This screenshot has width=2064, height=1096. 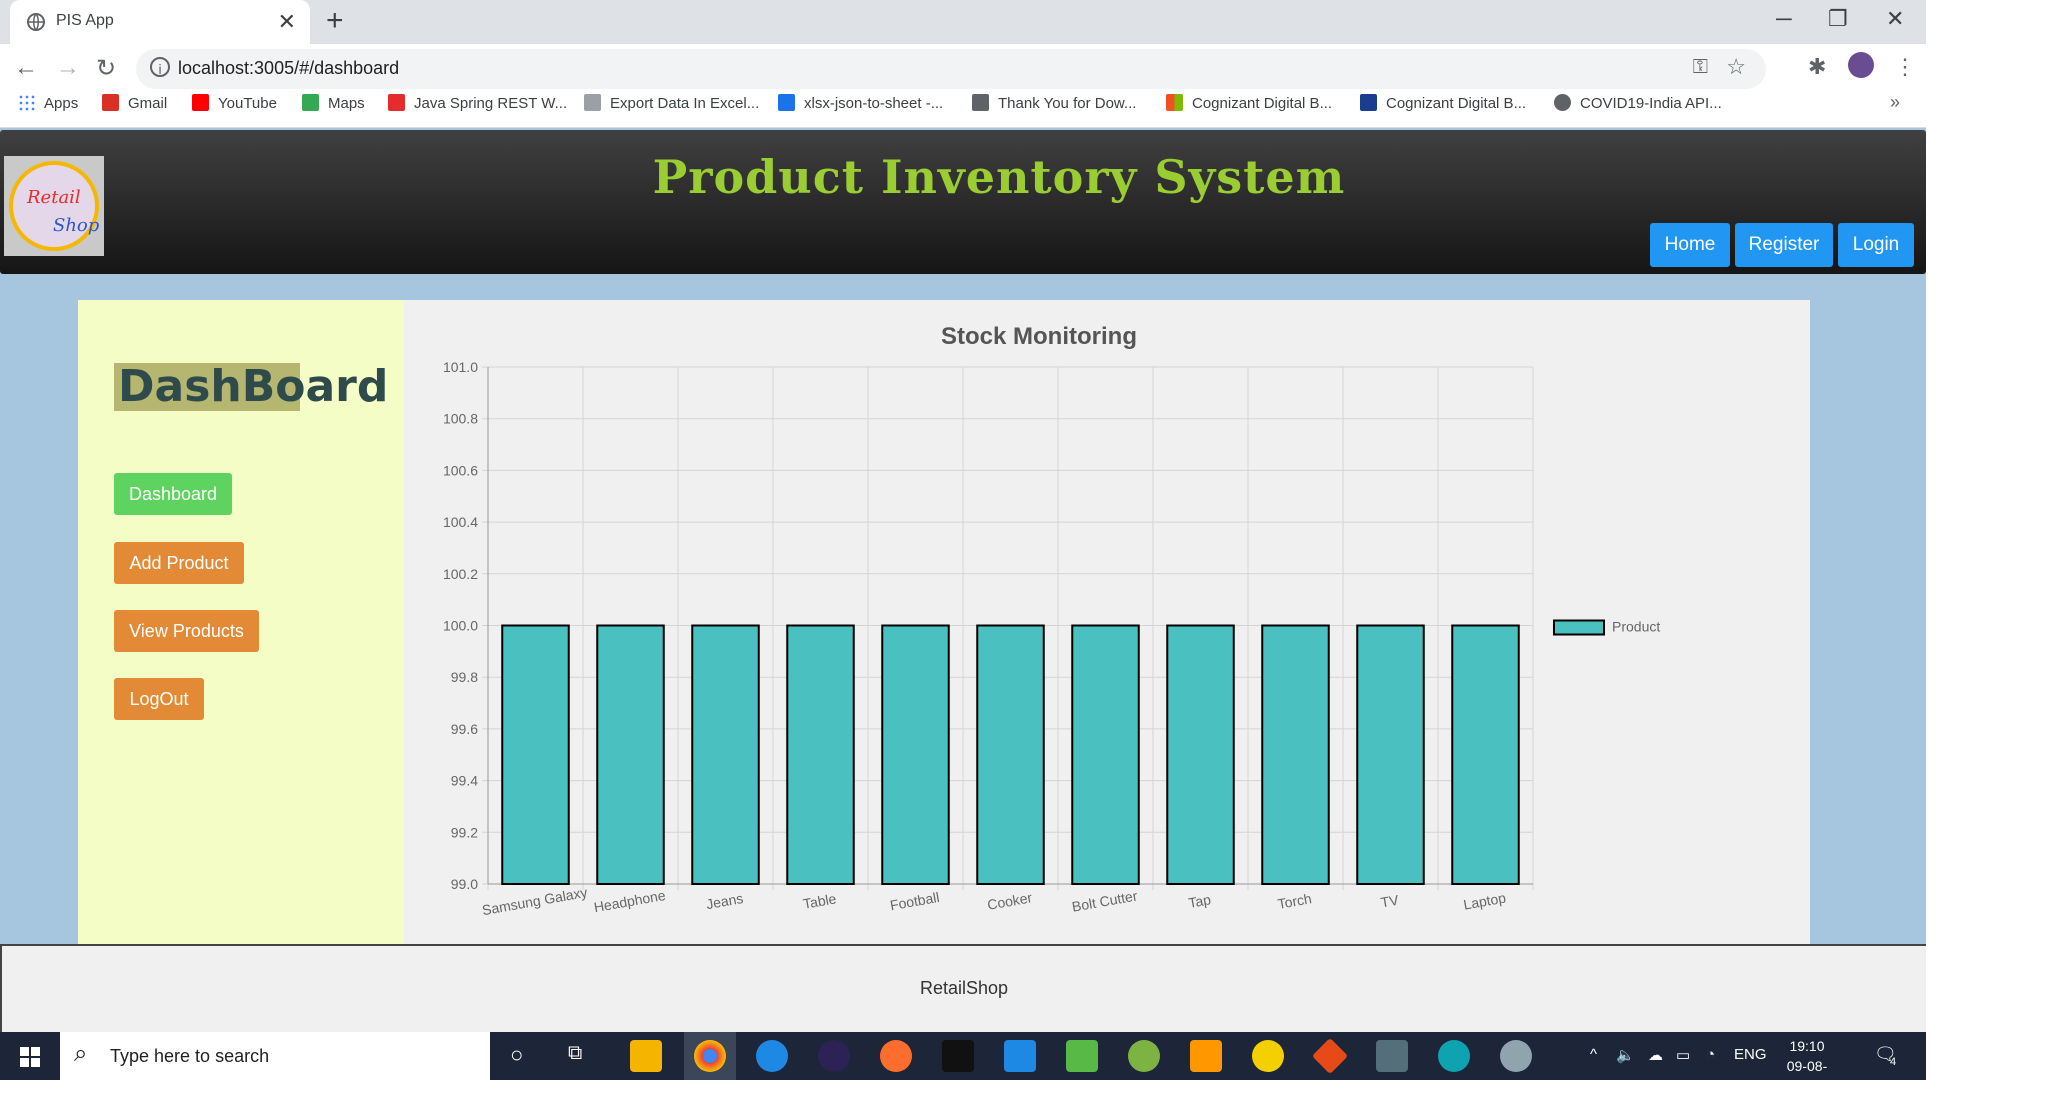 I want to click on site-info-icon: i, so click(x=160, y=67).